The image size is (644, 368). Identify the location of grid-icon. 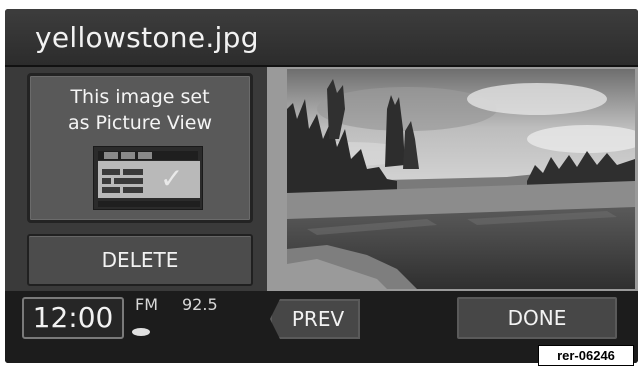
(123, 181).